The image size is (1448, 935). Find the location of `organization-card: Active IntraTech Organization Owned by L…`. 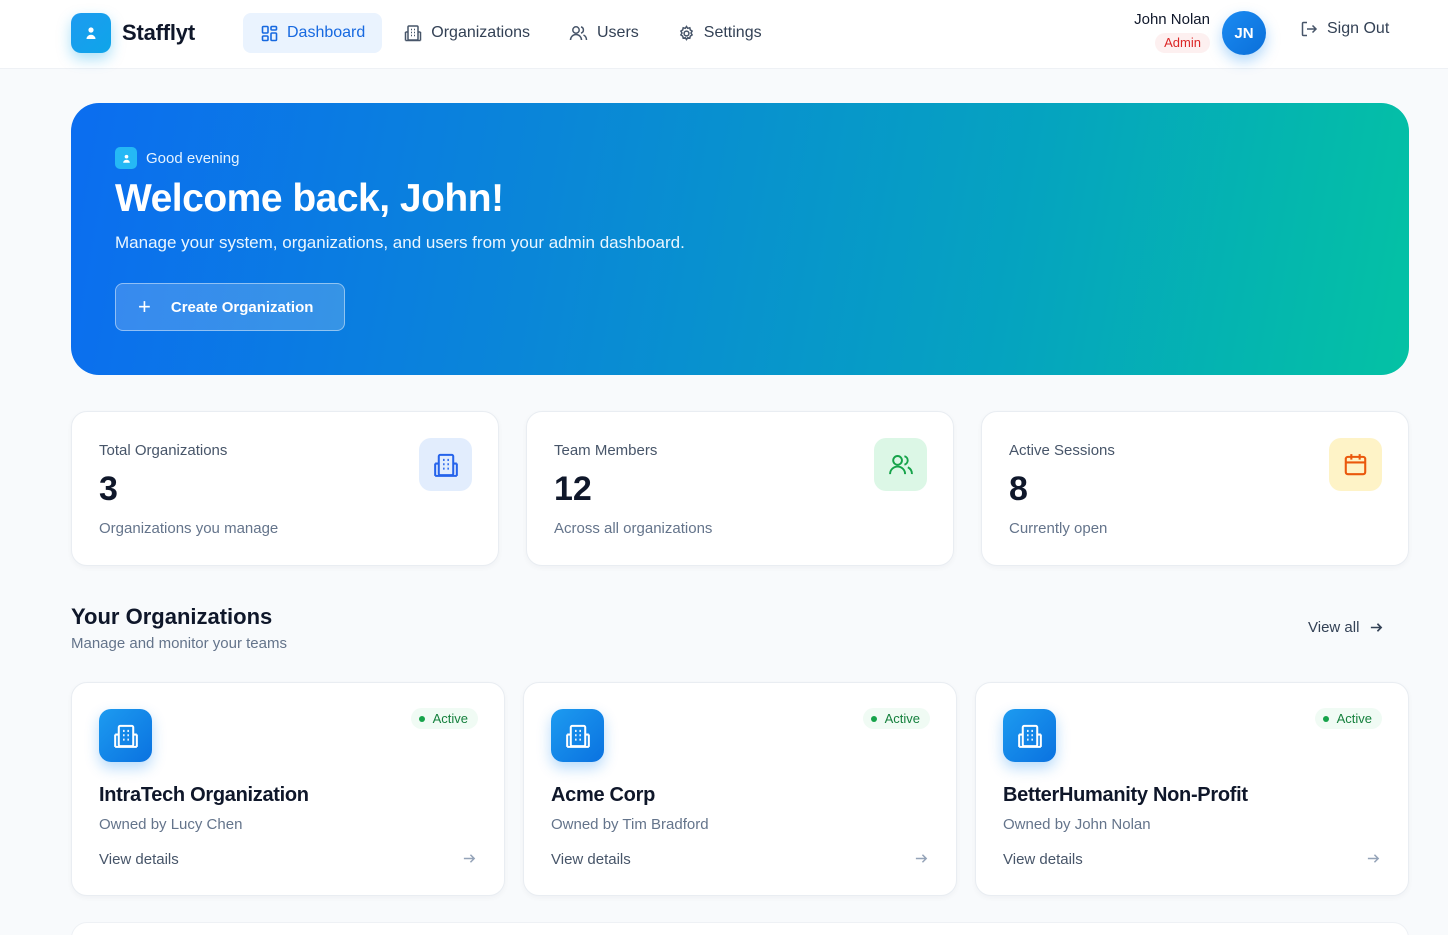

organization-card: Active IntraTech Organization Owned by L… is located at coordinates (288, 789).